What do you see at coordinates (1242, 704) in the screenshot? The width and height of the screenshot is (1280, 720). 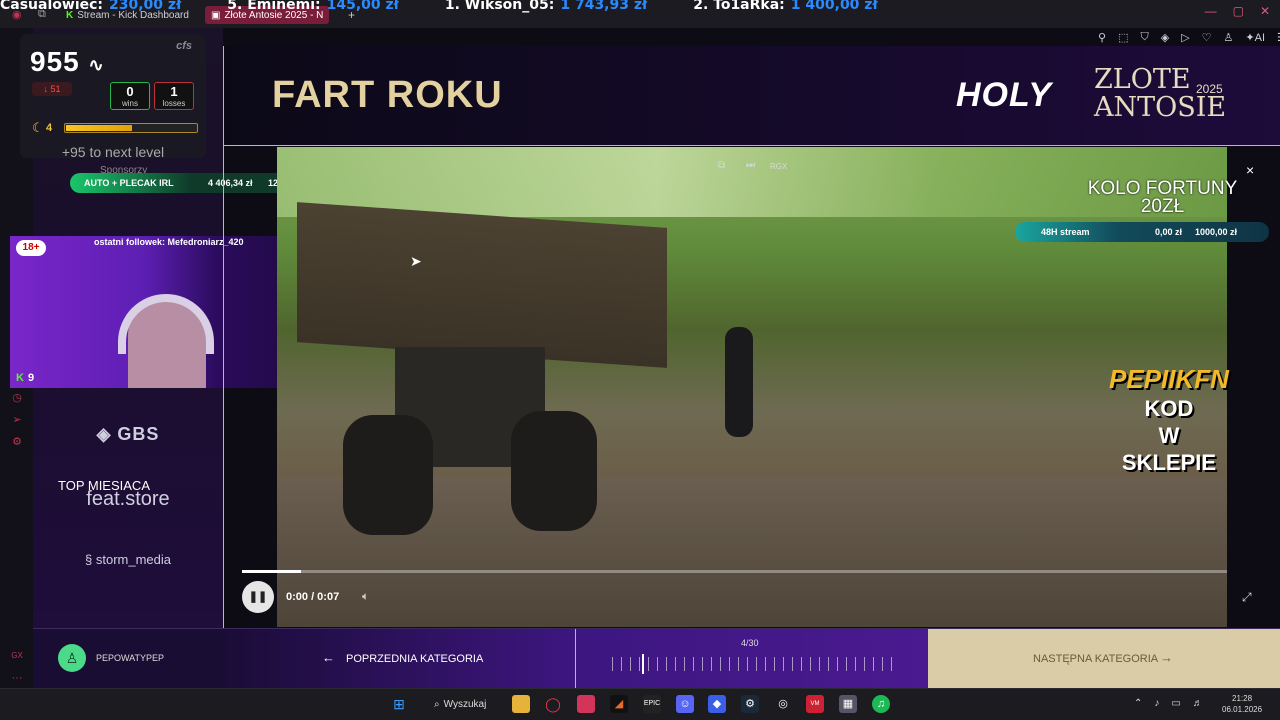 I see `taskbar-clock: 21:28 06.01.2026` at bounding box center [1242, 704].